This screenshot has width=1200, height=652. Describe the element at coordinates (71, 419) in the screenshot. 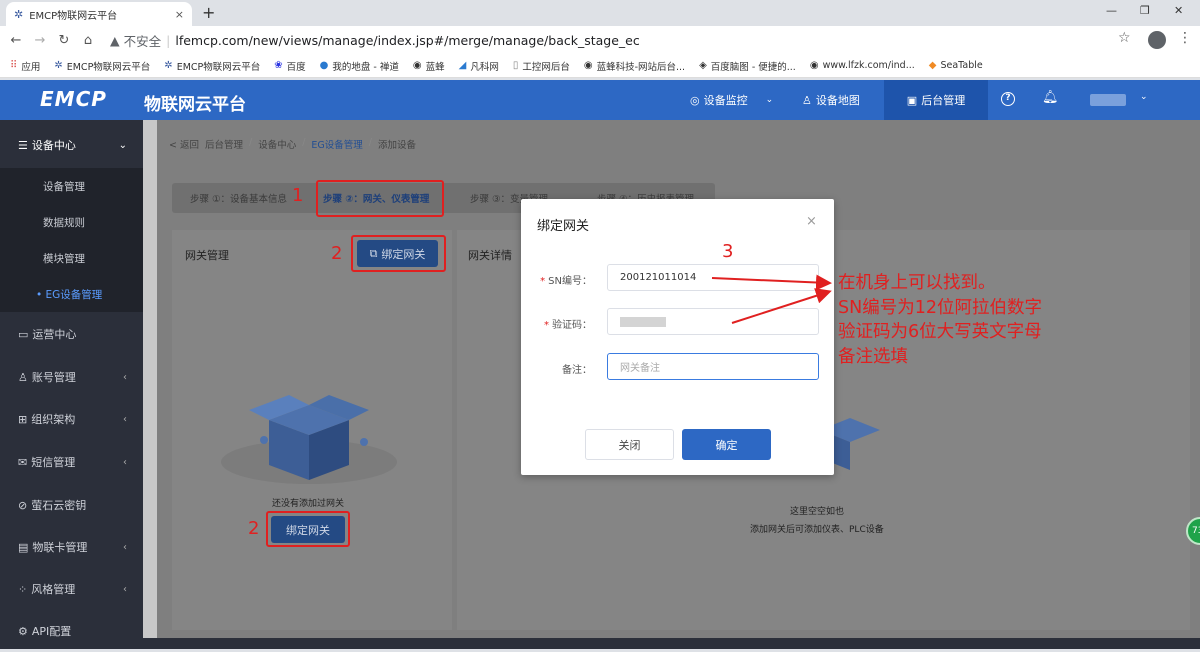

I see `sidebar-item: ⊞ 组织架构 ‹` at that location.